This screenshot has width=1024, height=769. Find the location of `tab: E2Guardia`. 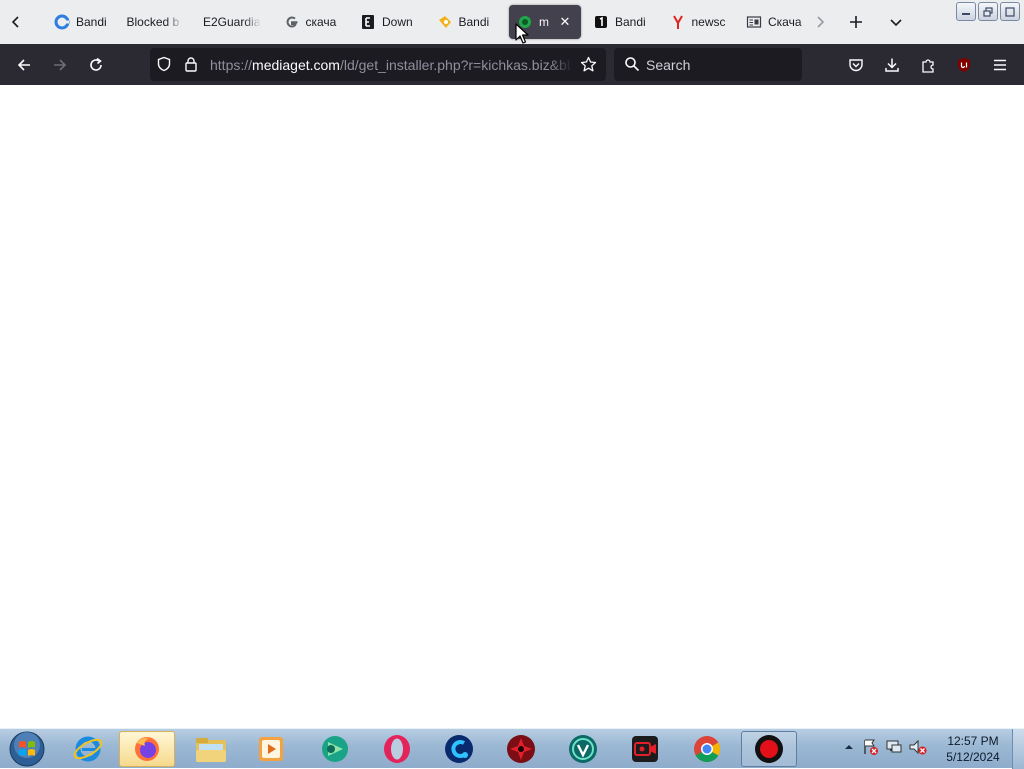

tab: E2Guardia is located at coordinates (237, 22).